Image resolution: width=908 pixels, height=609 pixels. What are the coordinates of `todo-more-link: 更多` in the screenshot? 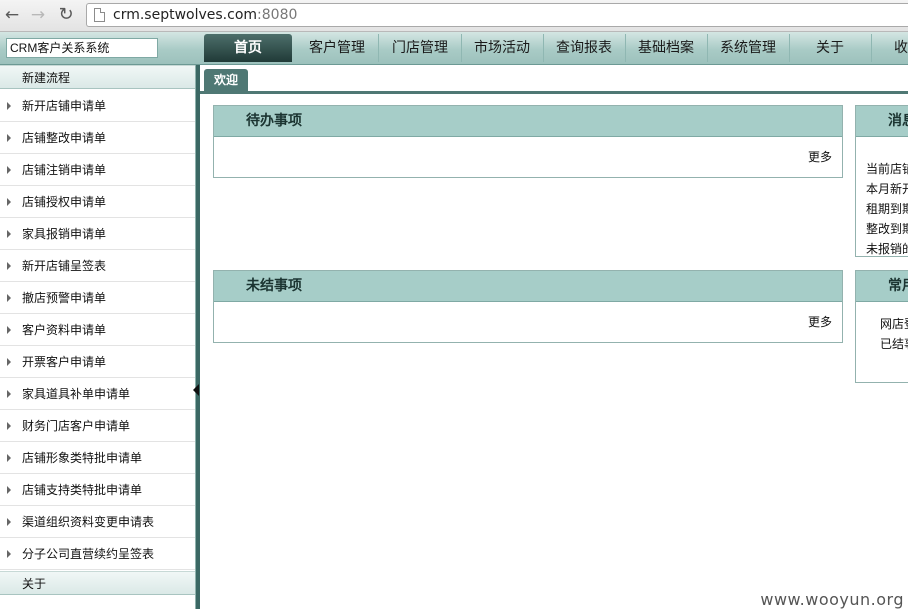 It's located at (820, 156).